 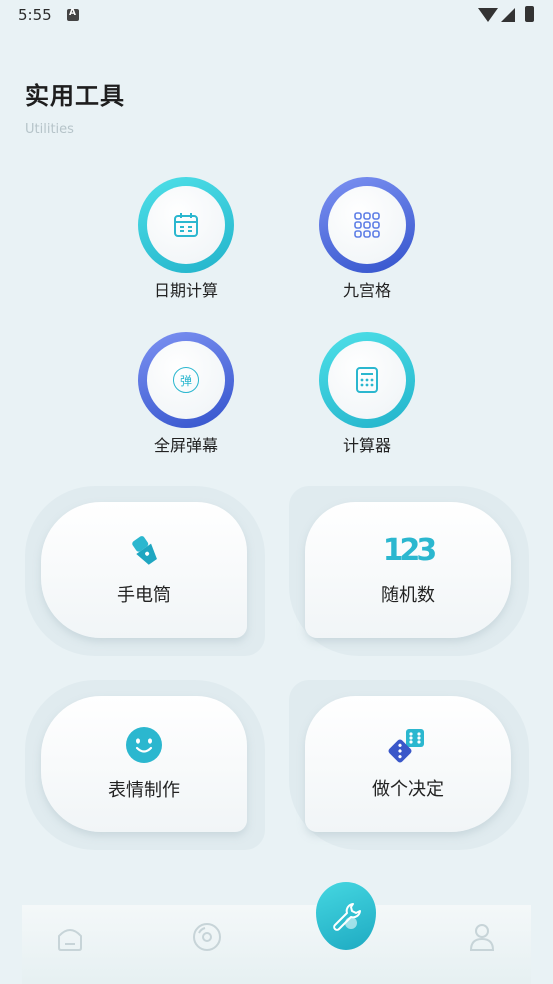 I want to click on card-body: 做个决定, so click(x=408, y=764).